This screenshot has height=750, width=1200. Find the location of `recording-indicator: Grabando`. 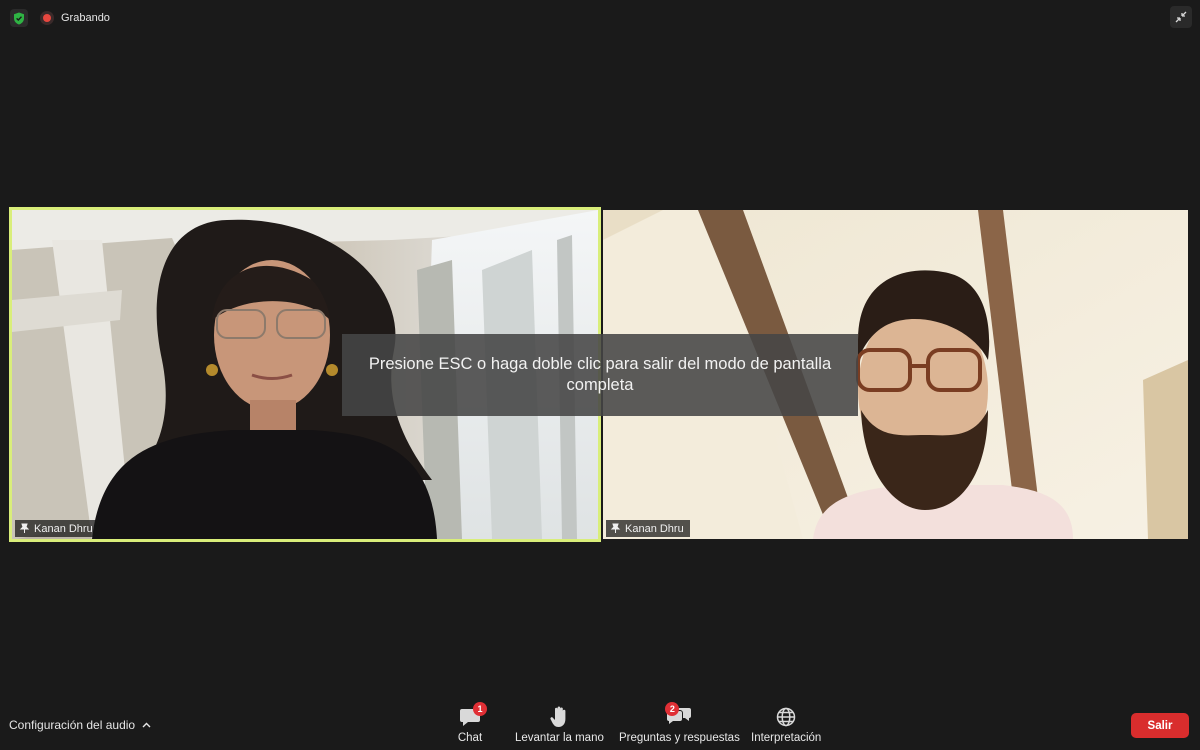

recording-indicator: Grabando is located at coordinates (75, 18).